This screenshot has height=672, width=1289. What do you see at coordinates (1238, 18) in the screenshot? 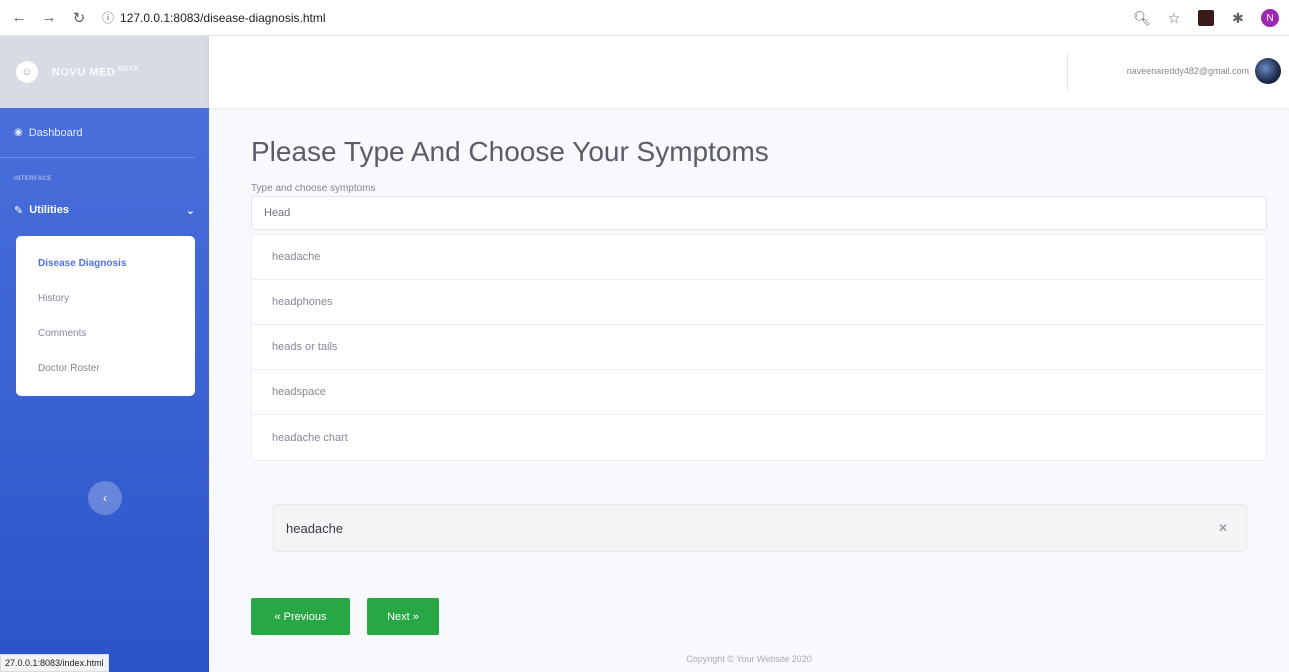
I see `extensions-puzzle-icon: ✱` at bounding box center [1238, 18].